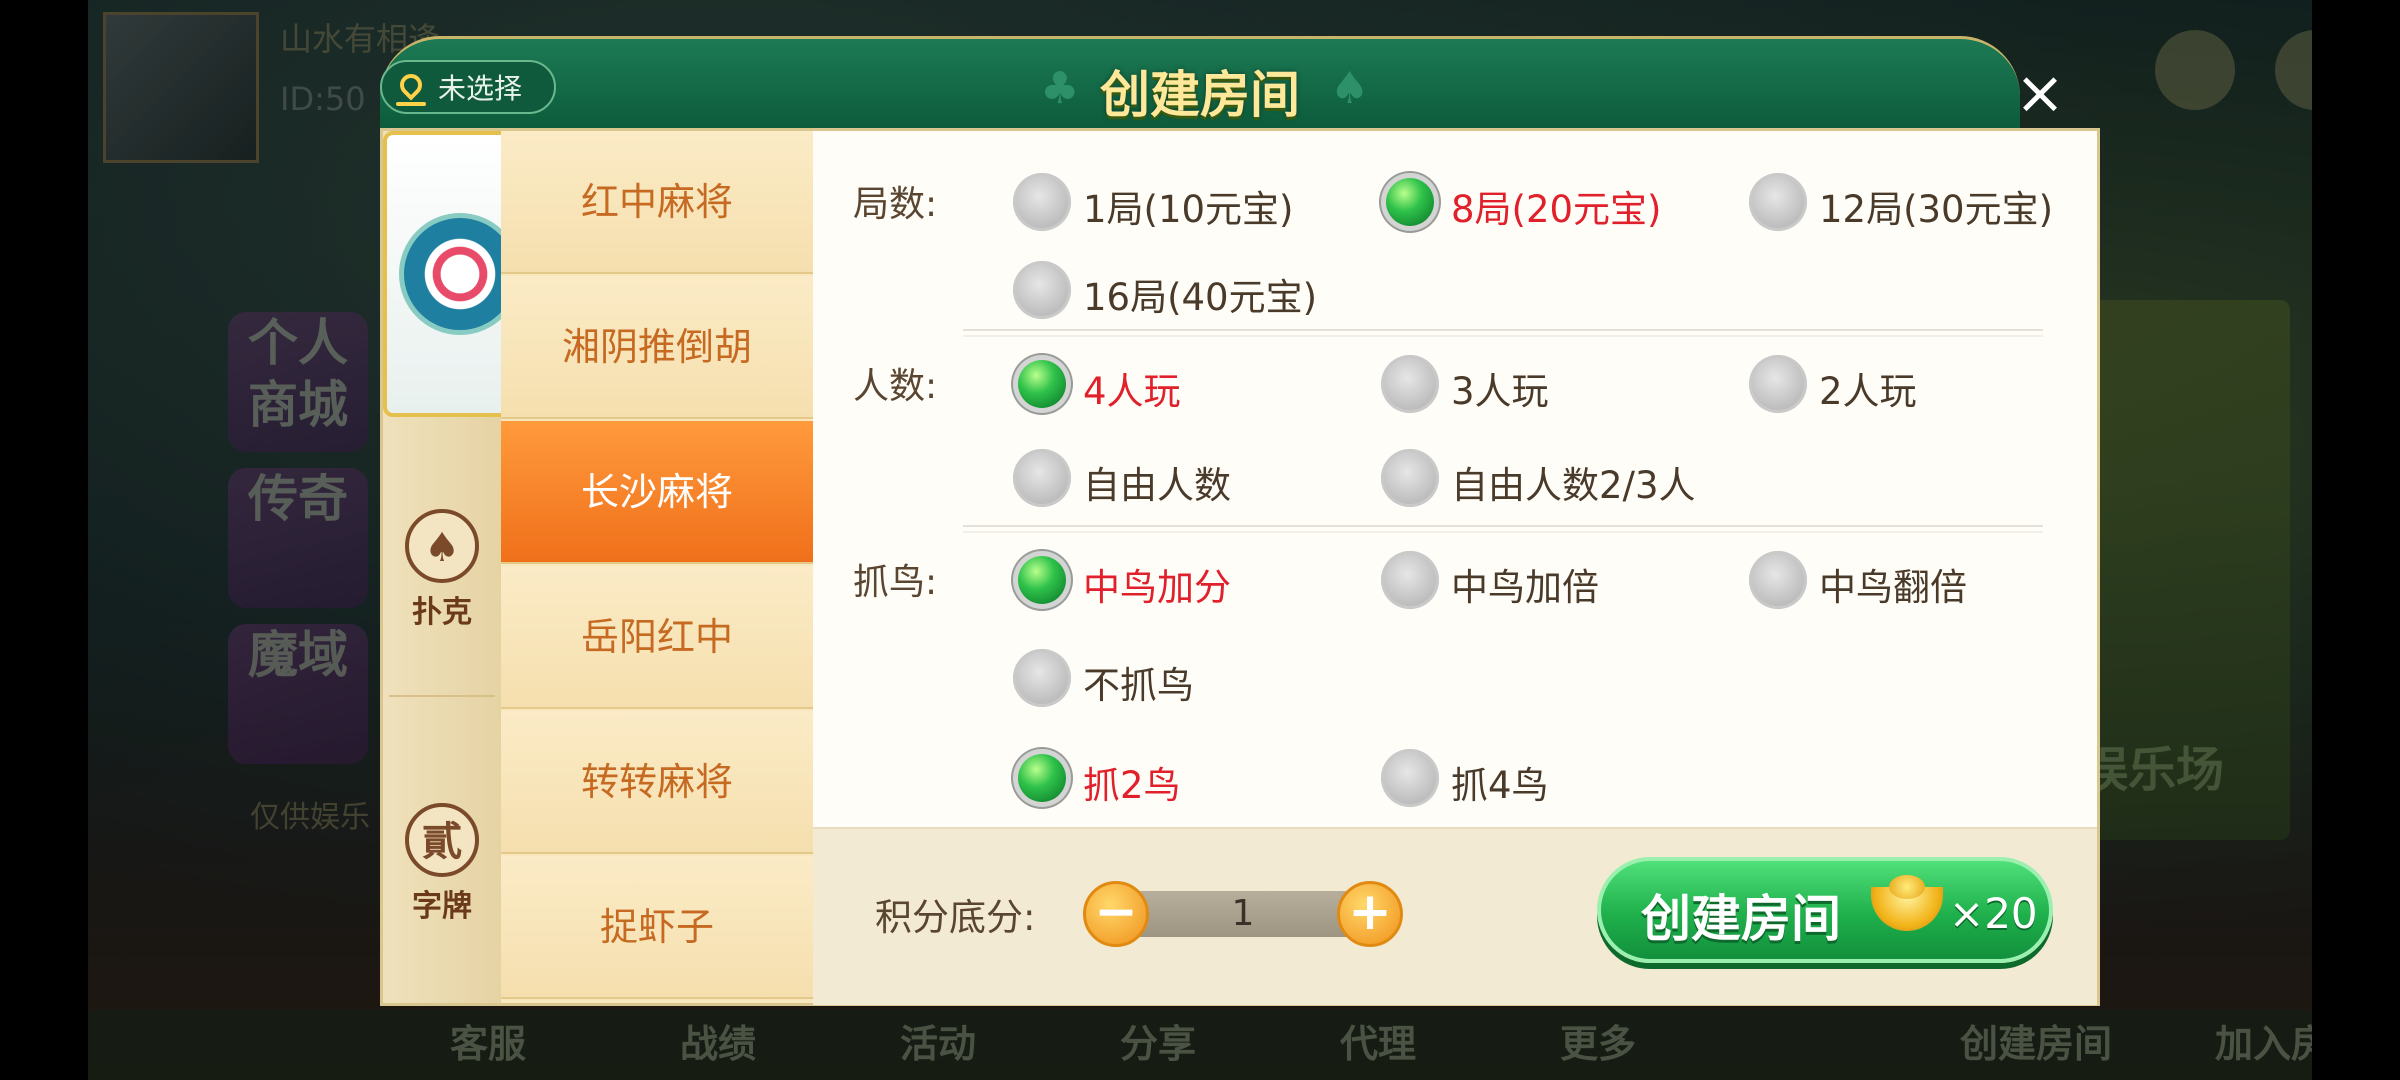 Image resolution: width=2400 pixels, height=1080 pixels. What do you see at coordinates (657, 637) in the screenshot?
I see `game-item-yueyang: 岳阳红中` at bounding box center [657, 637].